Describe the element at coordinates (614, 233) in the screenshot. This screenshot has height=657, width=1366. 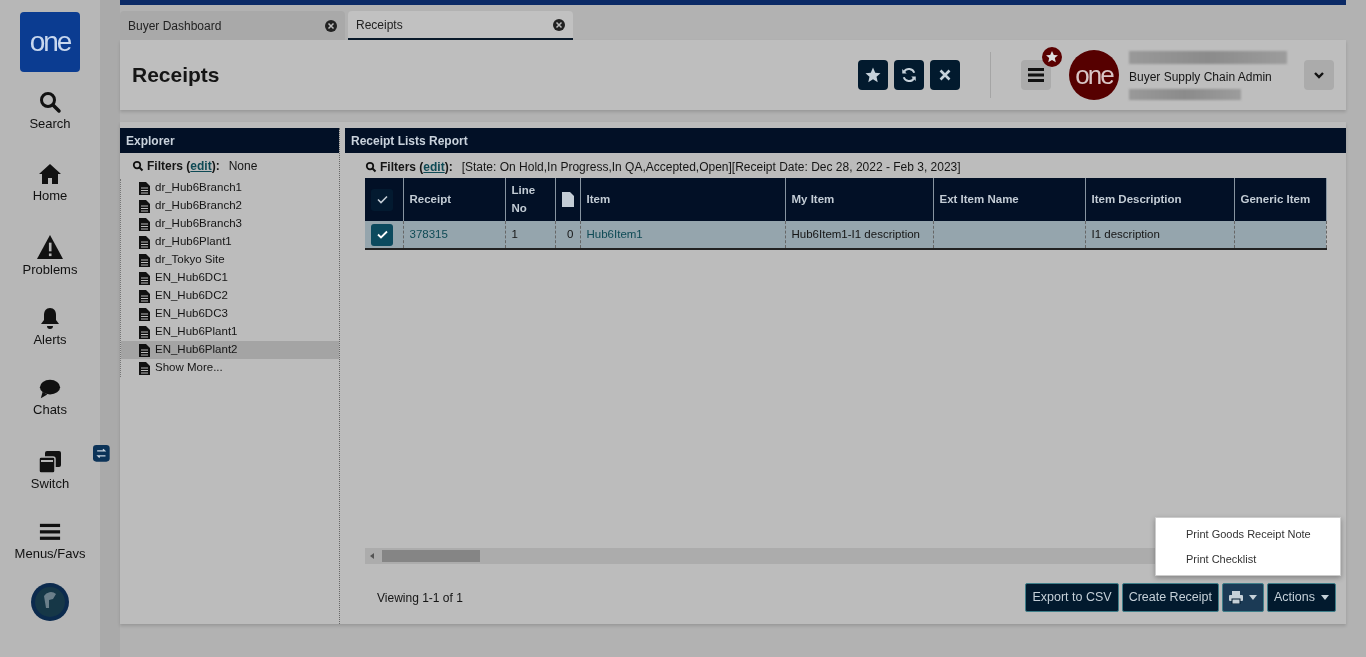
I see `table-link: Hub6Item1` at that location.